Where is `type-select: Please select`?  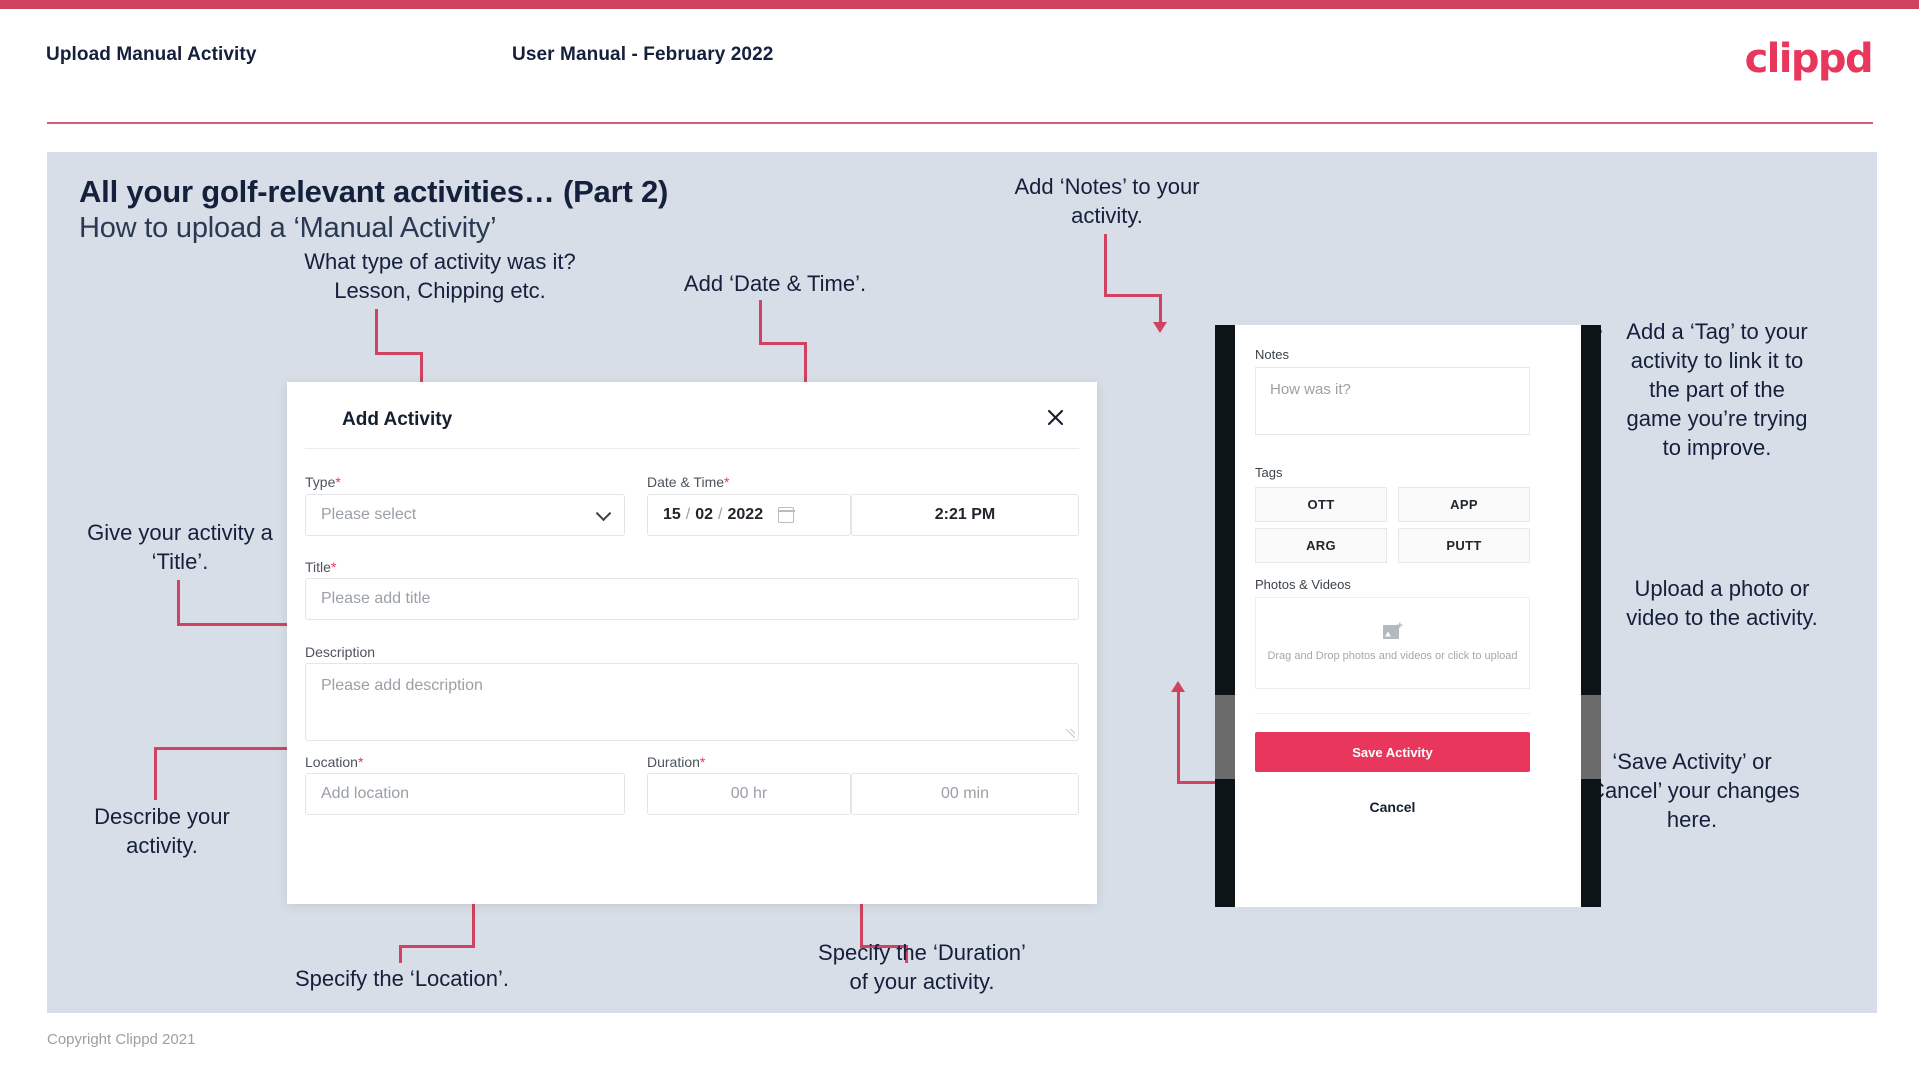
type-select: Please select is located at coordinates (465, 515).